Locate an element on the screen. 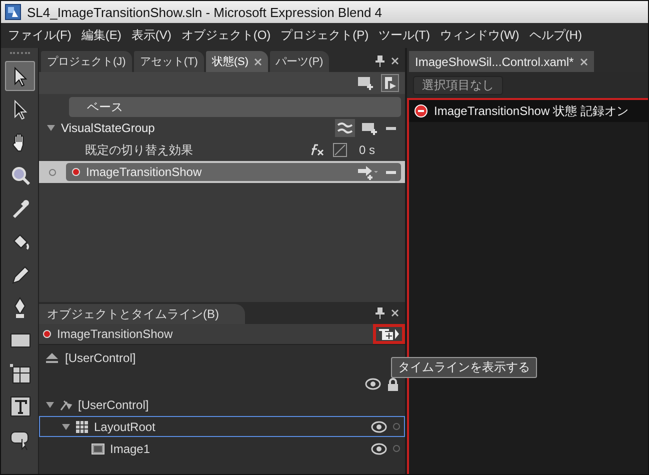 This screenshot has height=475, width=649. lock-icon is located at coordinates (393, 384).